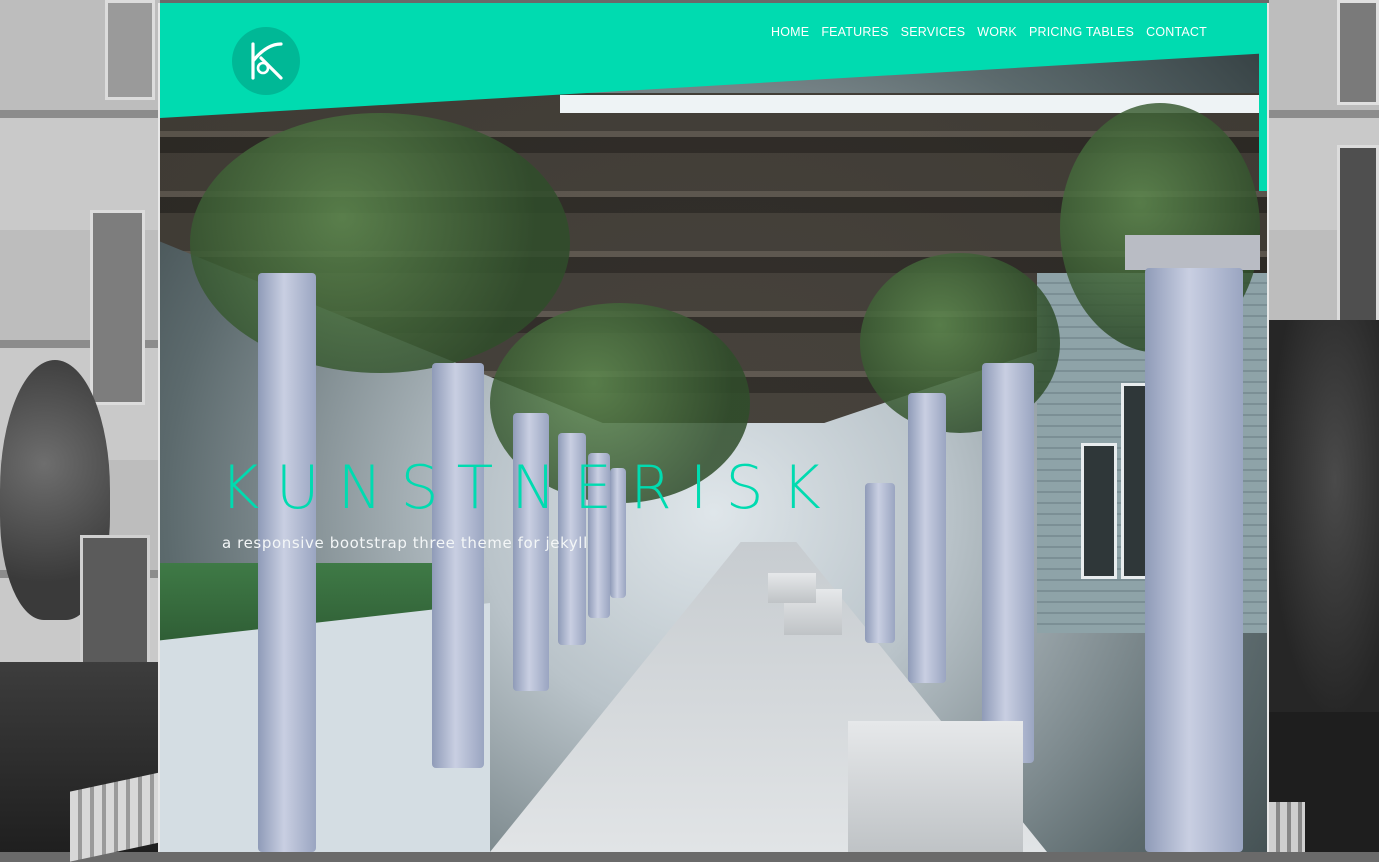 This screenshot has height=862, width=1379. What do you see at coordinates (380, 243) in the screenshot?
I see `vine-foliage` at bounding box center [380, 243].